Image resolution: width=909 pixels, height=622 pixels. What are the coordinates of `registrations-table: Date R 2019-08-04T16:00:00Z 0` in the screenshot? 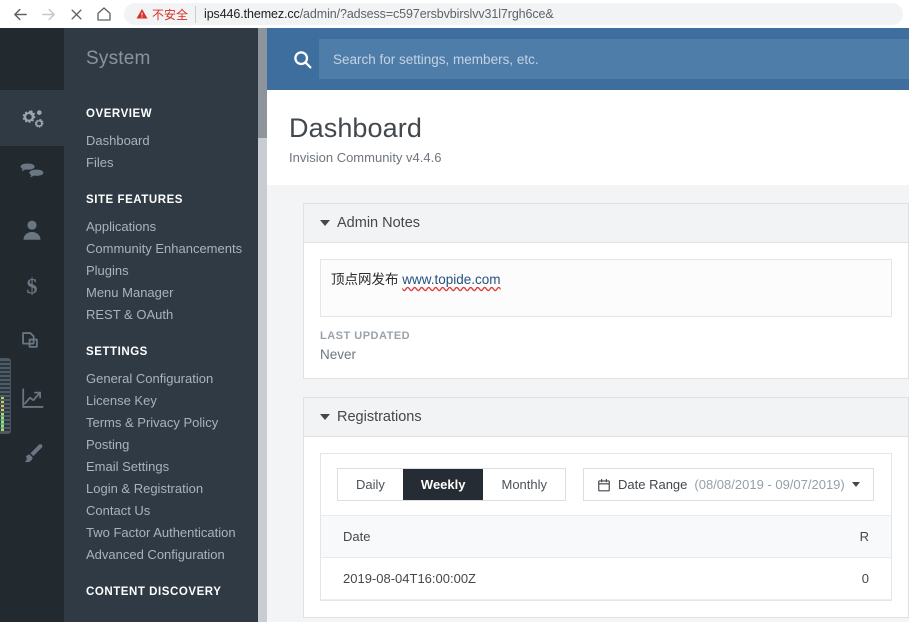 It's located at (606, 558).